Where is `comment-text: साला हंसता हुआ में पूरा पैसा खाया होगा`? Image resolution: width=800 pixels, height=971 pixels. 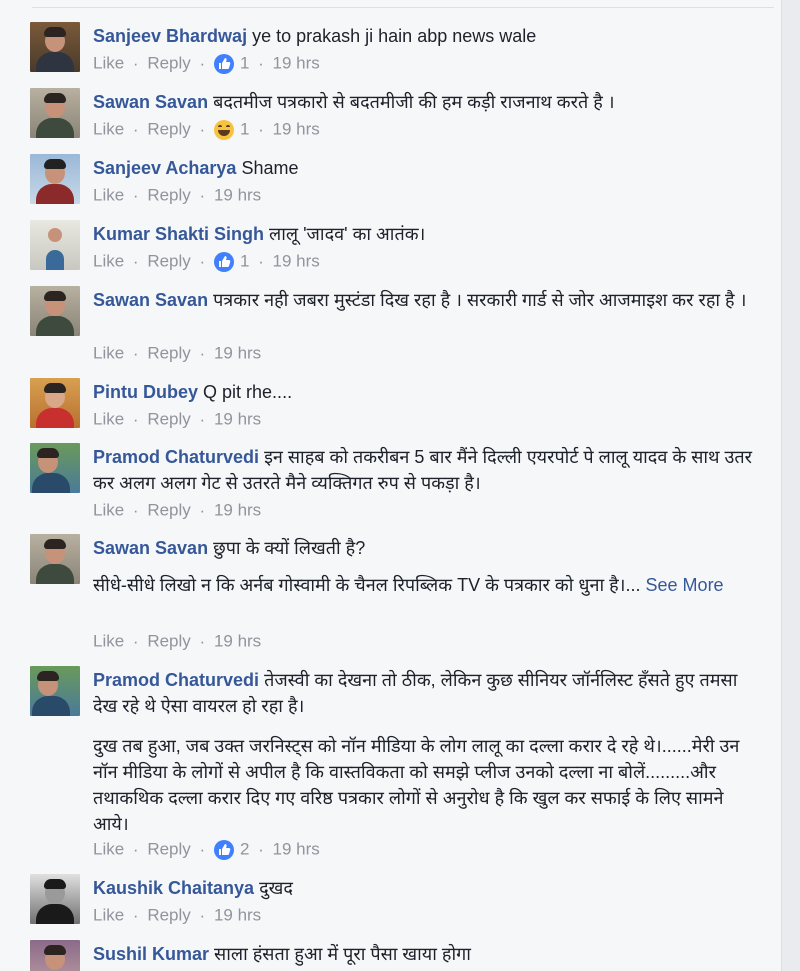 comment-text: साला हंसता हुआ में पूरा पैसा खाया होगा is located at coordinates (342, 954).